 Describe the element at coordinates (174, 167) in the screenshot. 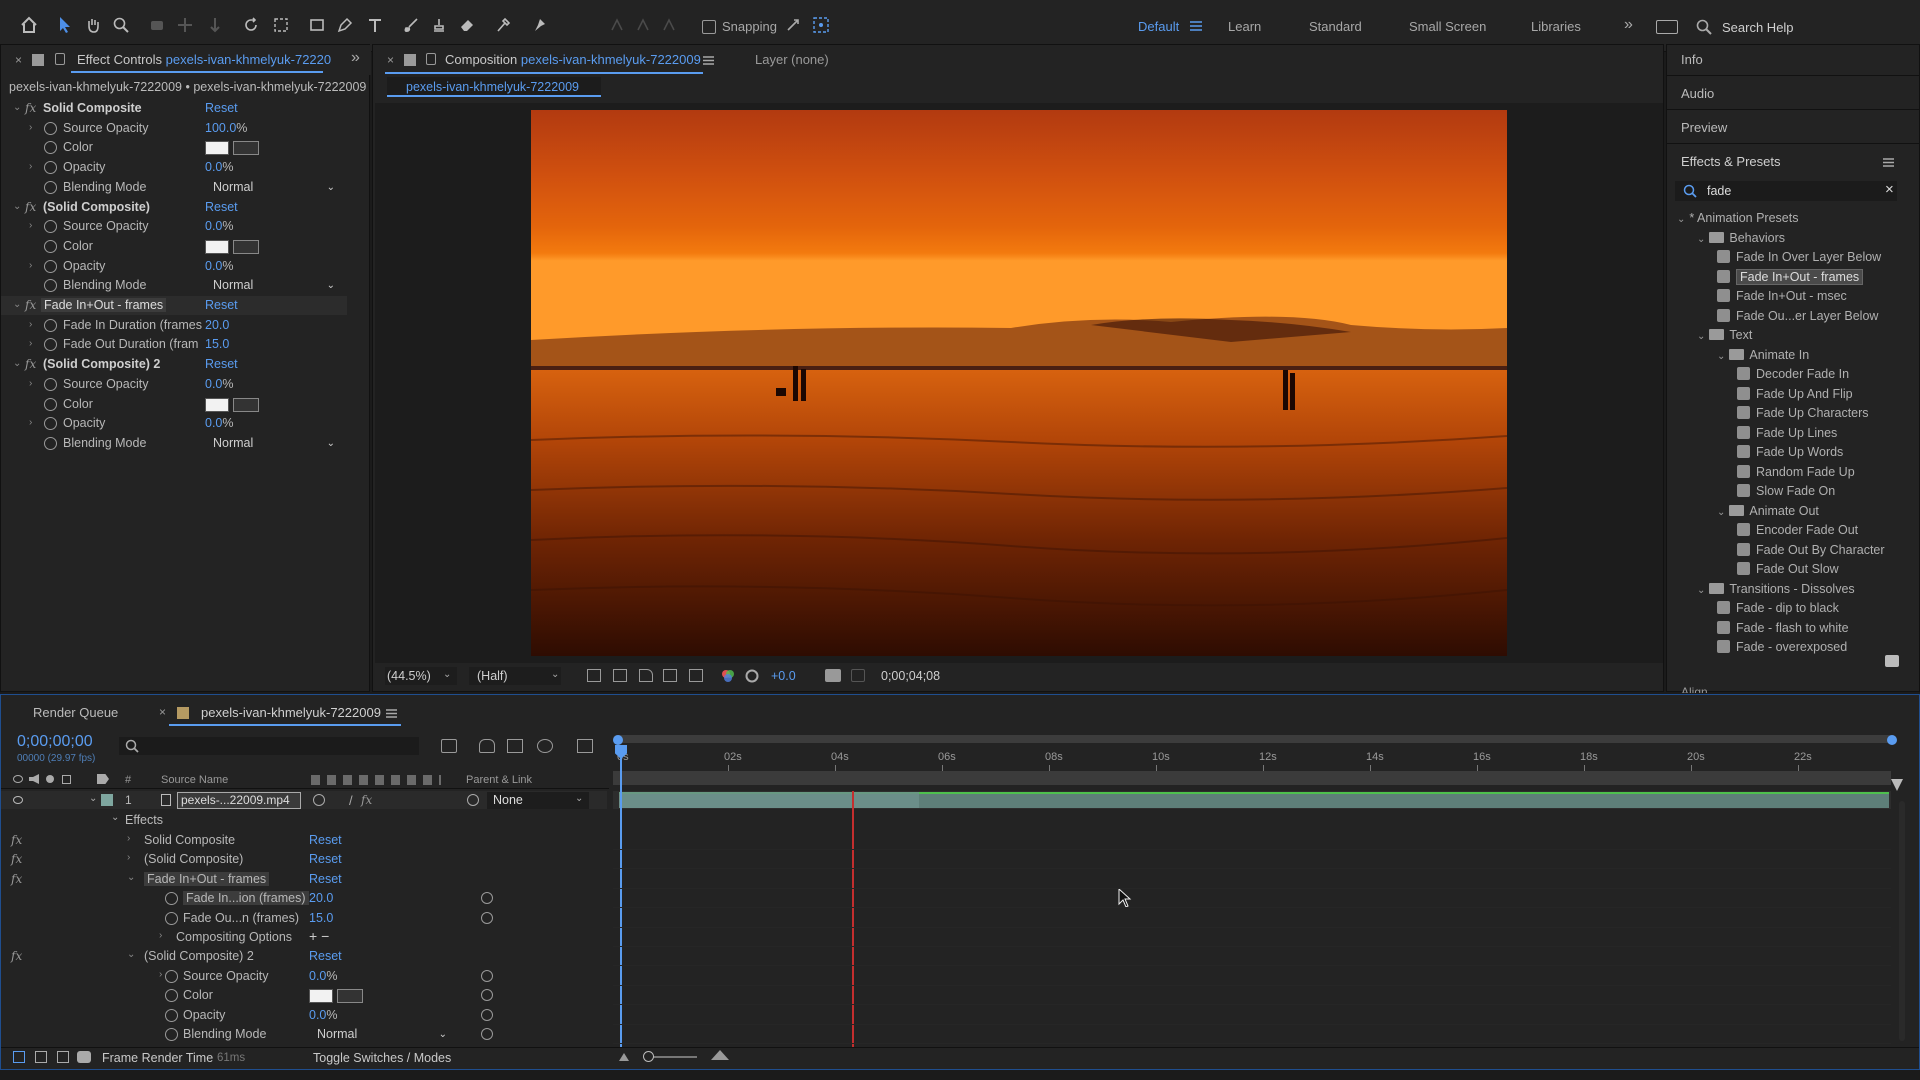

I see `effect-property-row: › Opacity 0.0%` at that location.